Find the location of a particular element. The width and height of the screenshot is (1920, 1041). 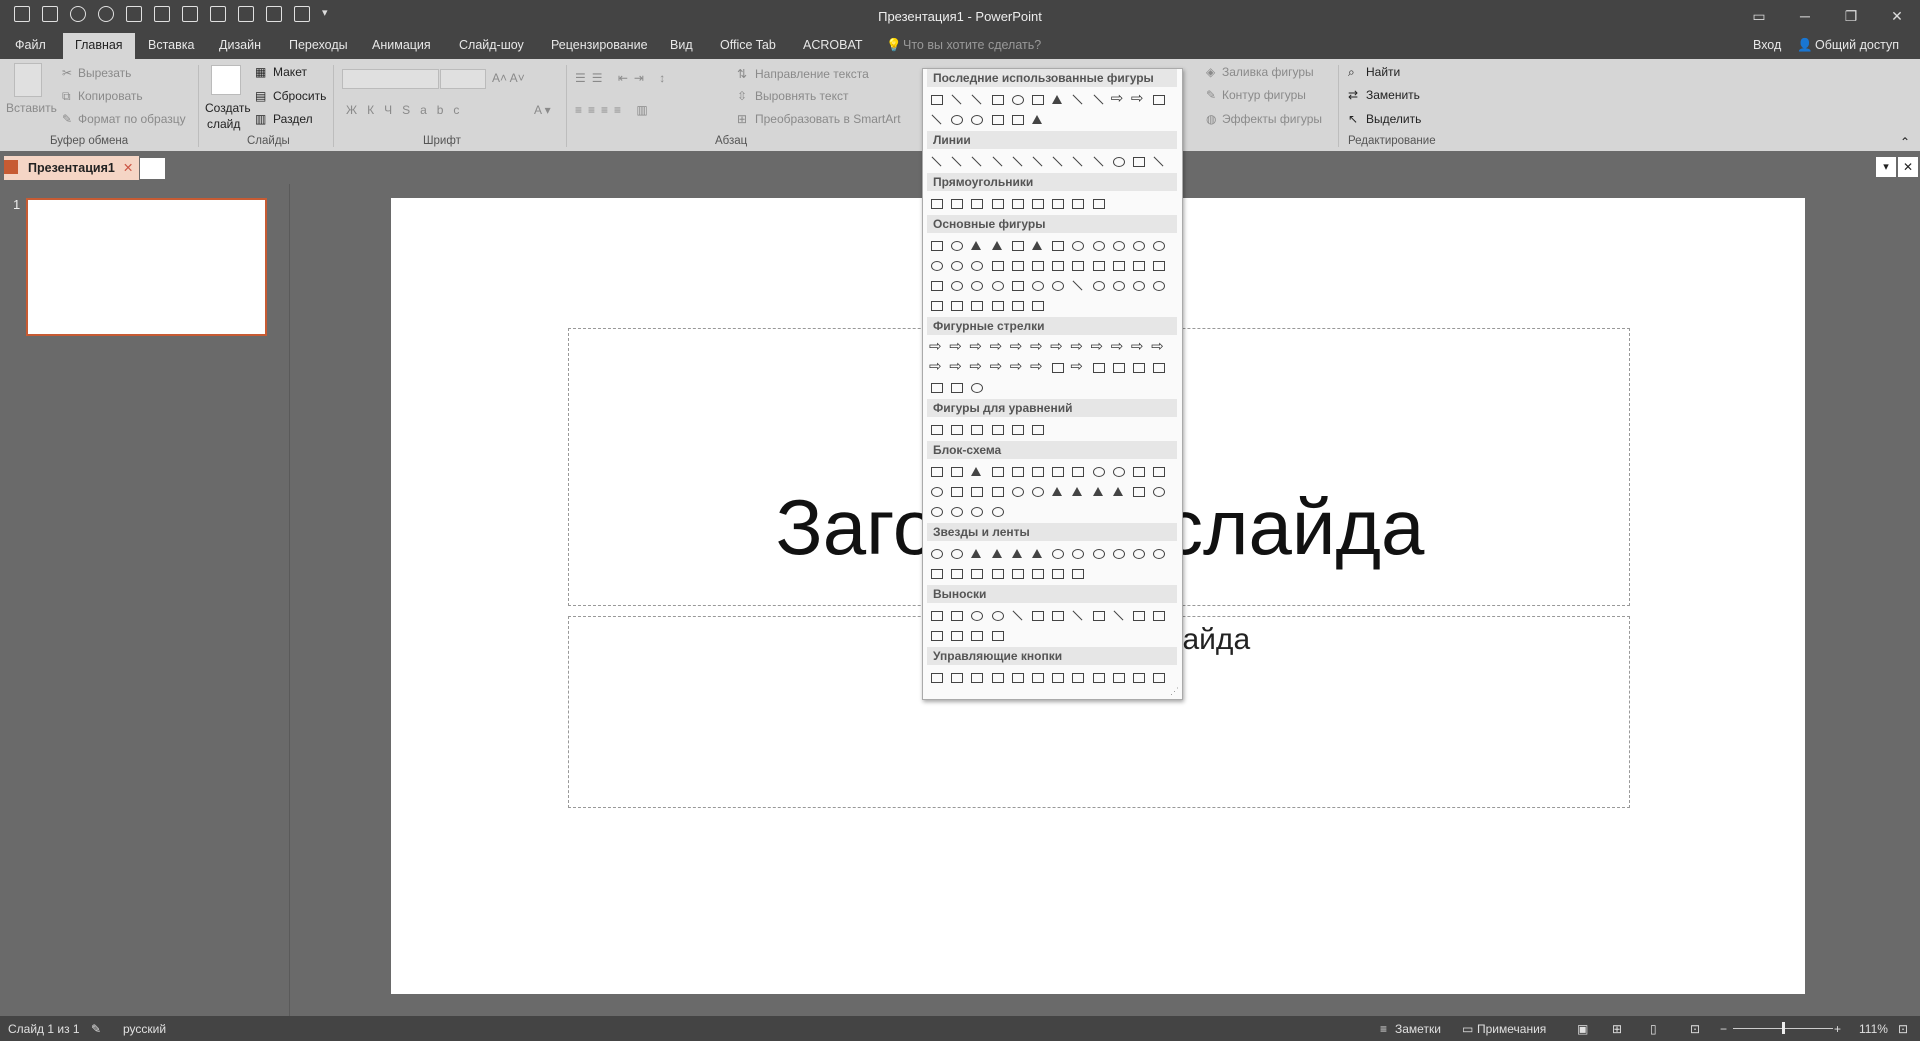

moon-shape is located at coordinates (1118, 285).